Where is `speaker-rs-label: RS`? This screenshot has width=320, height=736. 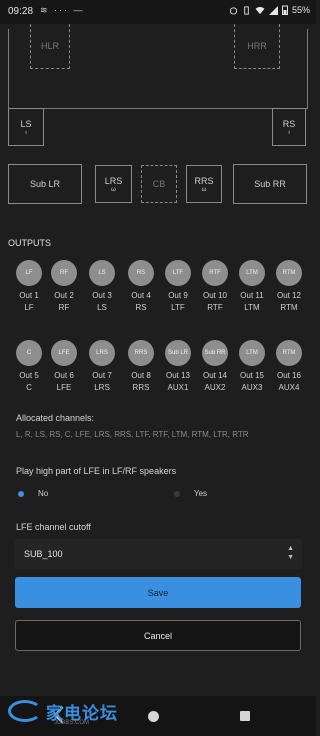
speaker-rs-label: RS is located at coordinates (289, 123).